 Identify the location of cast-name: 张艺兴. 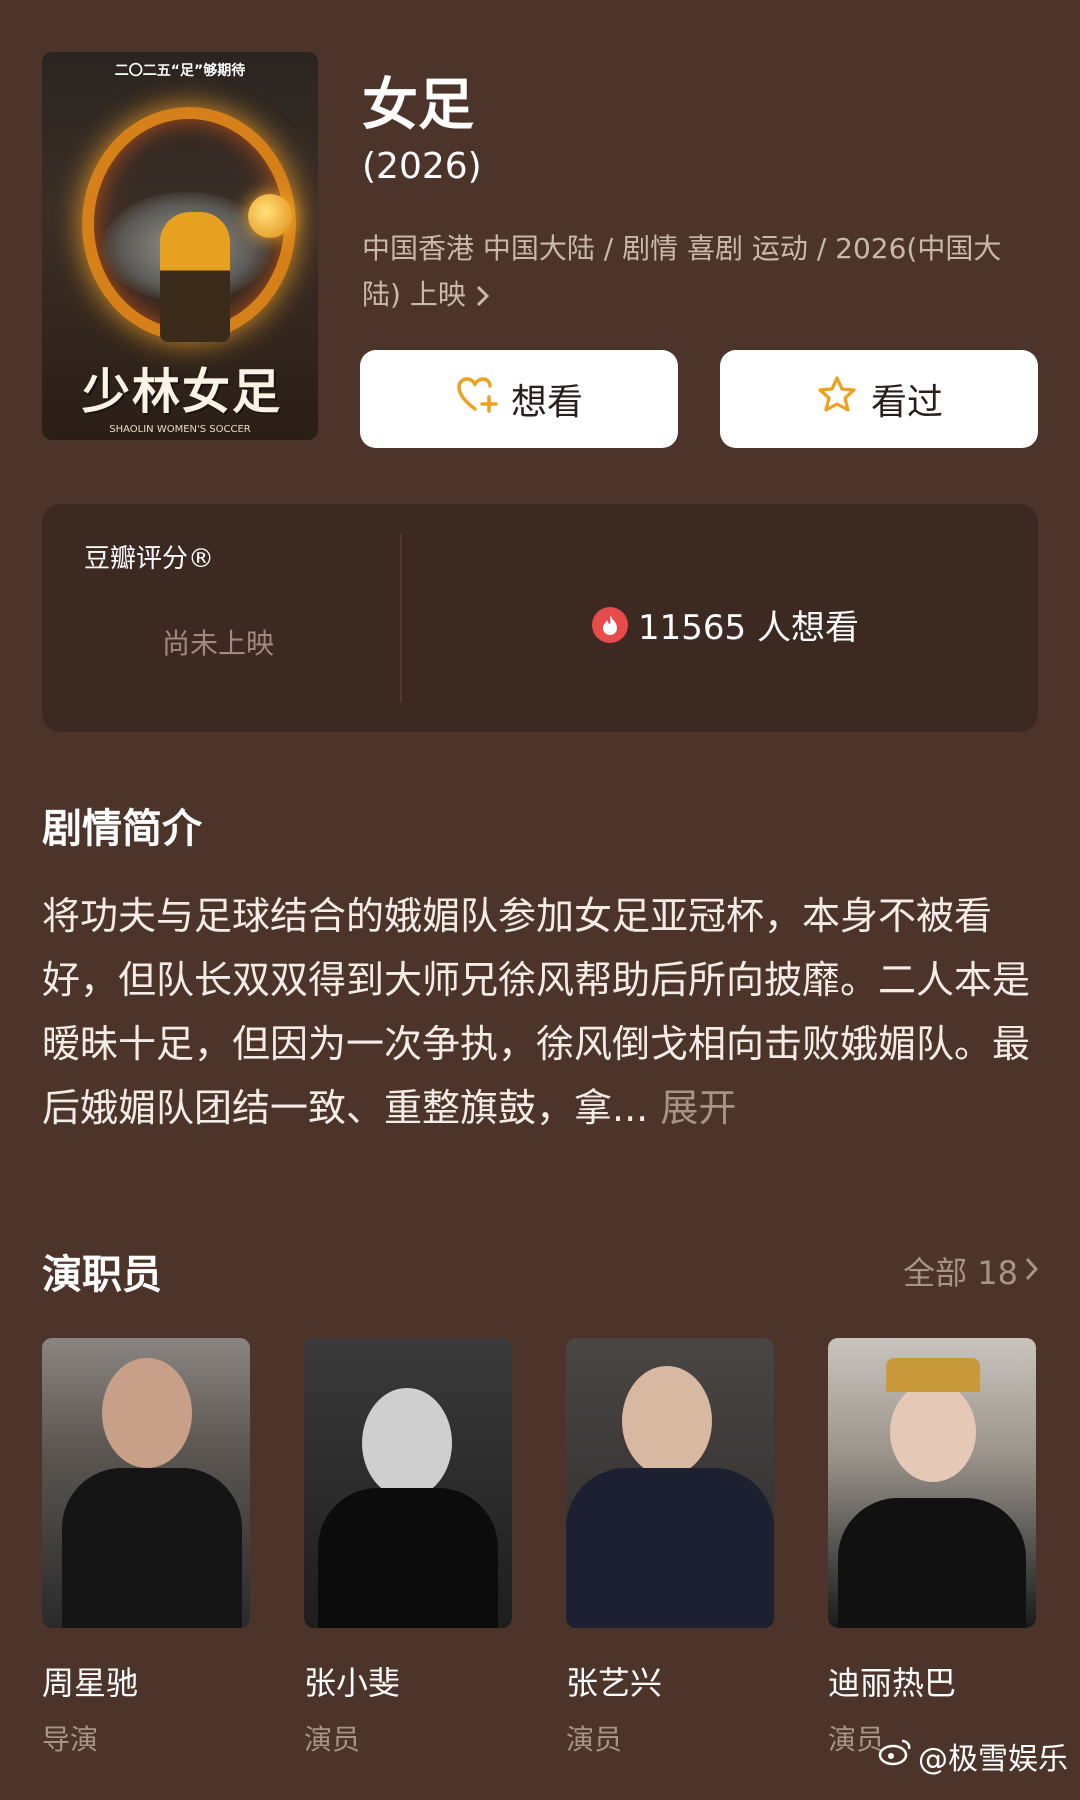
(614, 1683).